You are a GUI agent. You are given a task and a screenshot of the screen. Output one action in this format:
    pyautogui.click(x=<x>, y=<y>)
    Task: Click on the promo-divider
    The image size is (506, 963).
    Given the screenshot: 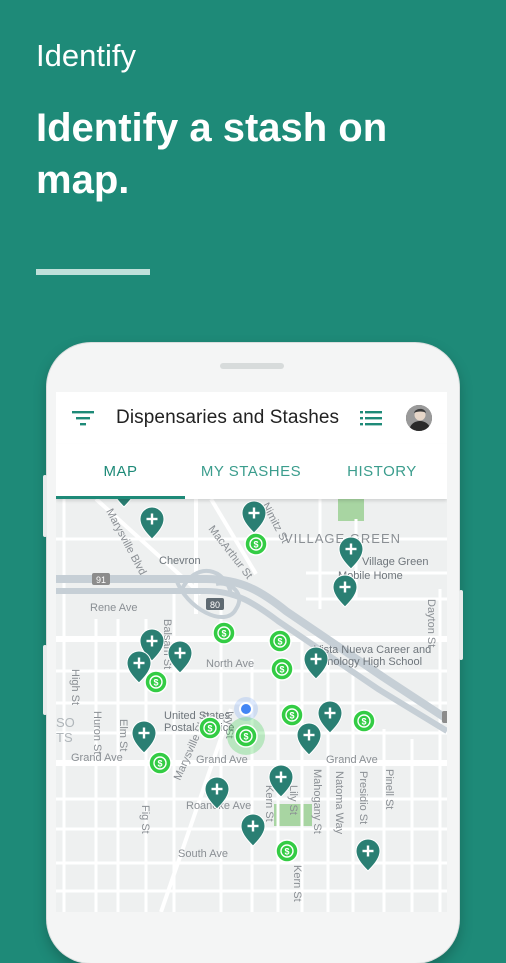 What is the action you would take?
    pyautogui.click(x=93, y=272)
    